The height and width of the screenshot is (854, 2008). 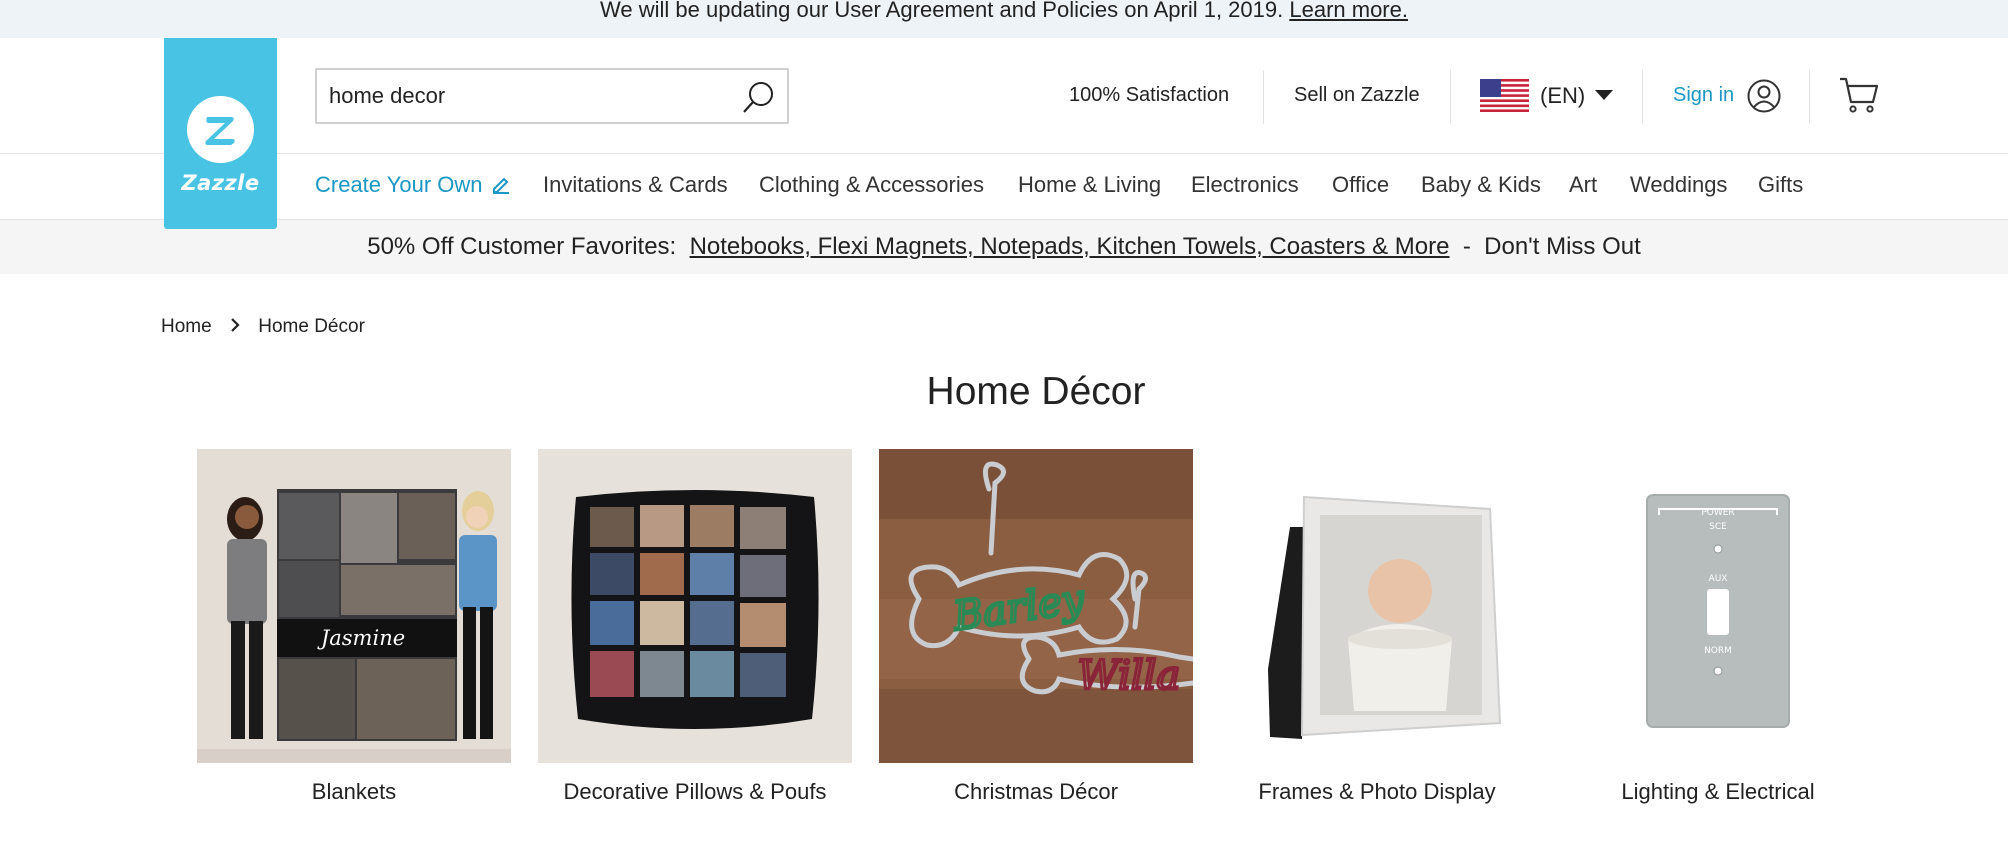 I want to click on zazzle-logo: Zazzle, so click(x=220, y=133).